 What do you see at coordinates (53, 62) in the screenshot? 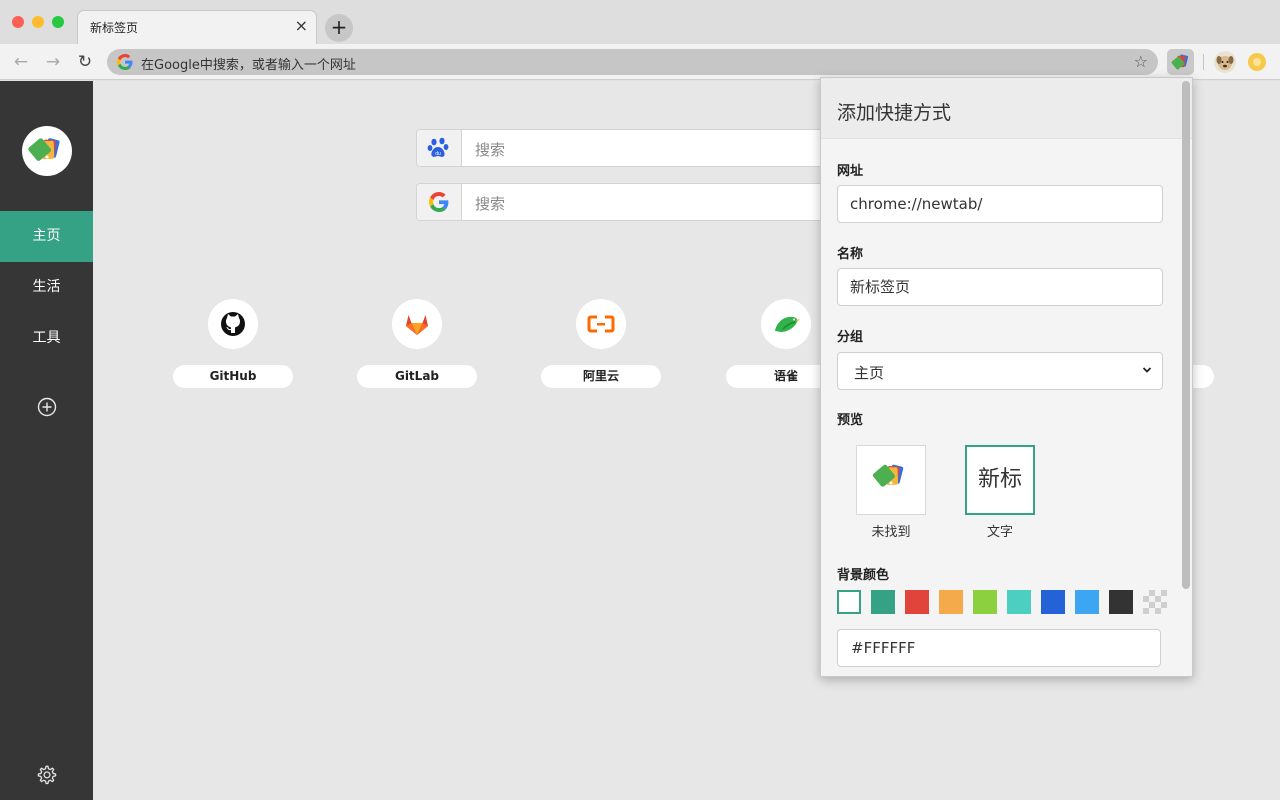
I see `forward-button: →` at bounding box center [53, 62].